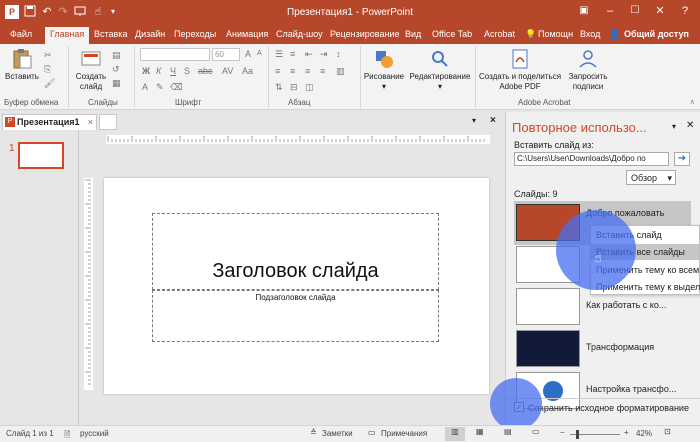 This screenshot has width=700, height=442. Describe the element at coordinates (90, 122) in the screenshot. I see `close-tab-icon: ×` at that location.